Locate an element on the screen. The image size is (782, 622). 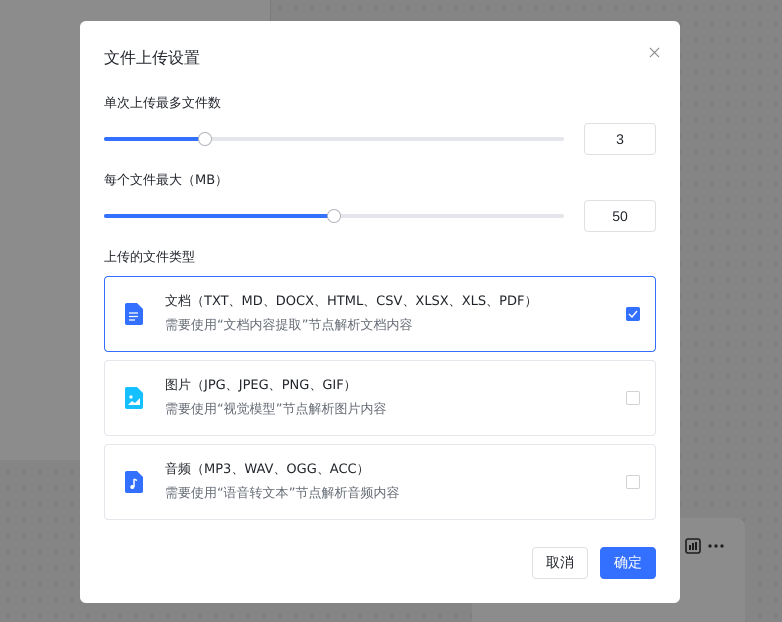
document-icon is located at coordinates (134, 314).